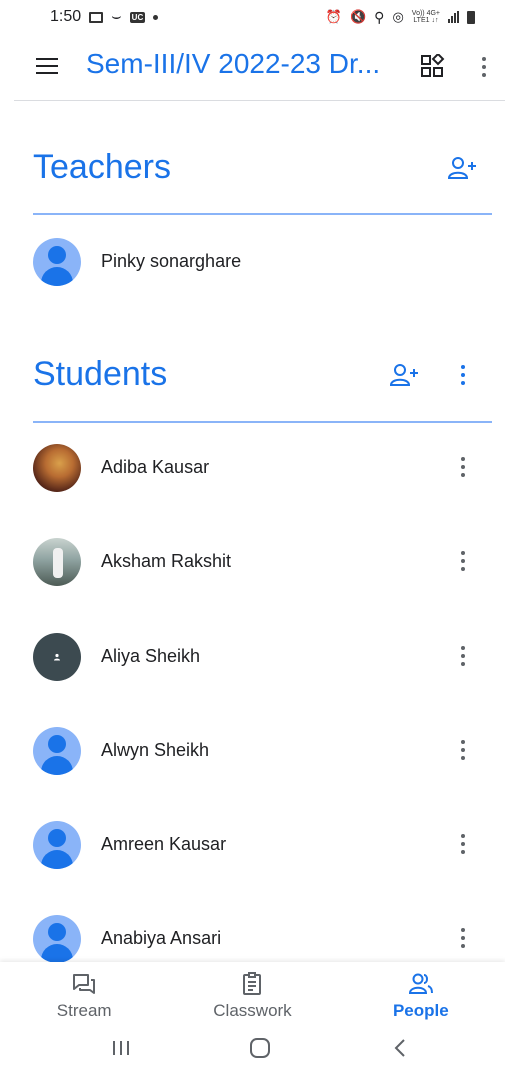  What do you see at coordinates (426, 20) in the screenshot?
I see `network-label-bottom: LTE1 ↓↑` at bounding box center [426, 20].